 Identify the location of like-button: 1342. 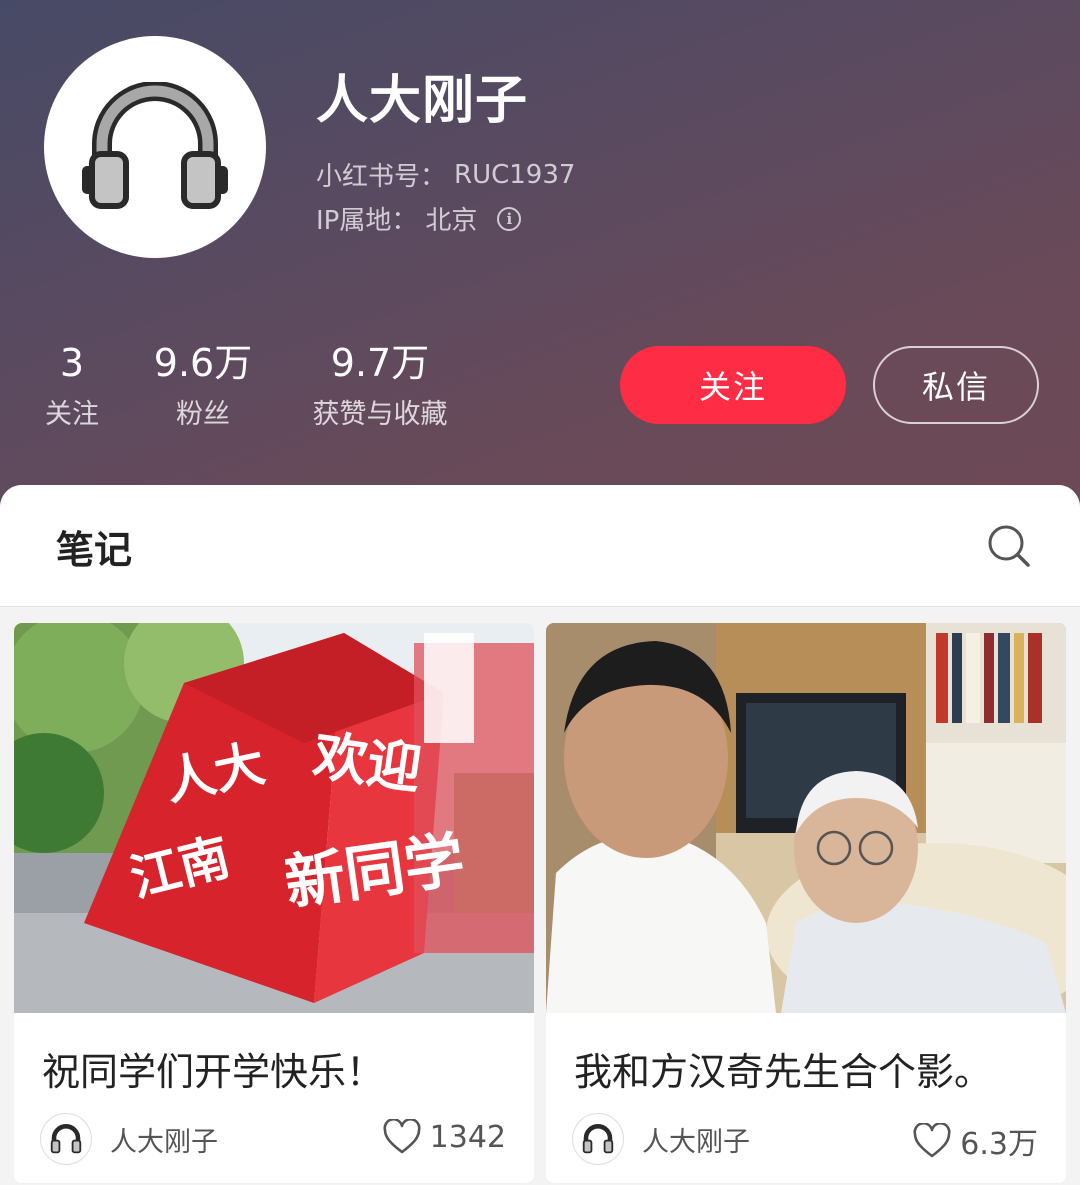
(444, 1137).